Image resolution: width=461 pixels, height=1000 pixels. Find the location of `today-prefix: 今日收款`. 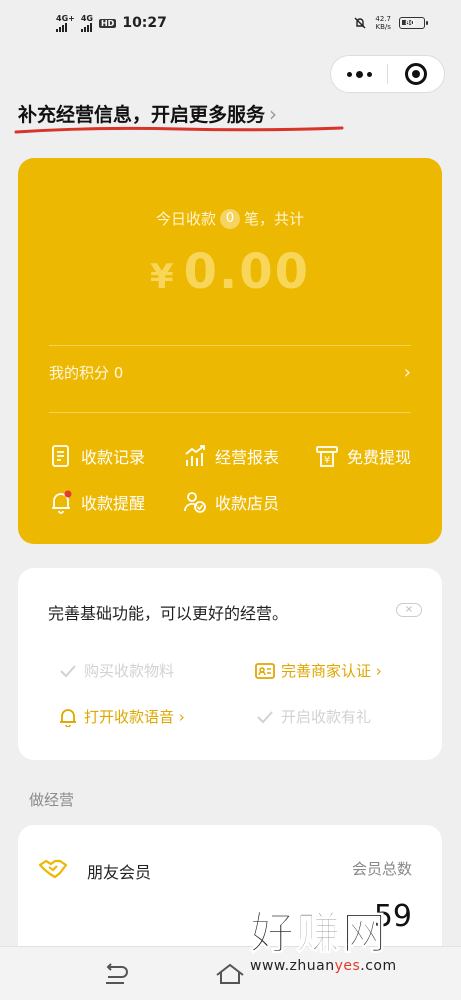

today-prefix: 今日收款 is located at coordinates (185, 219).